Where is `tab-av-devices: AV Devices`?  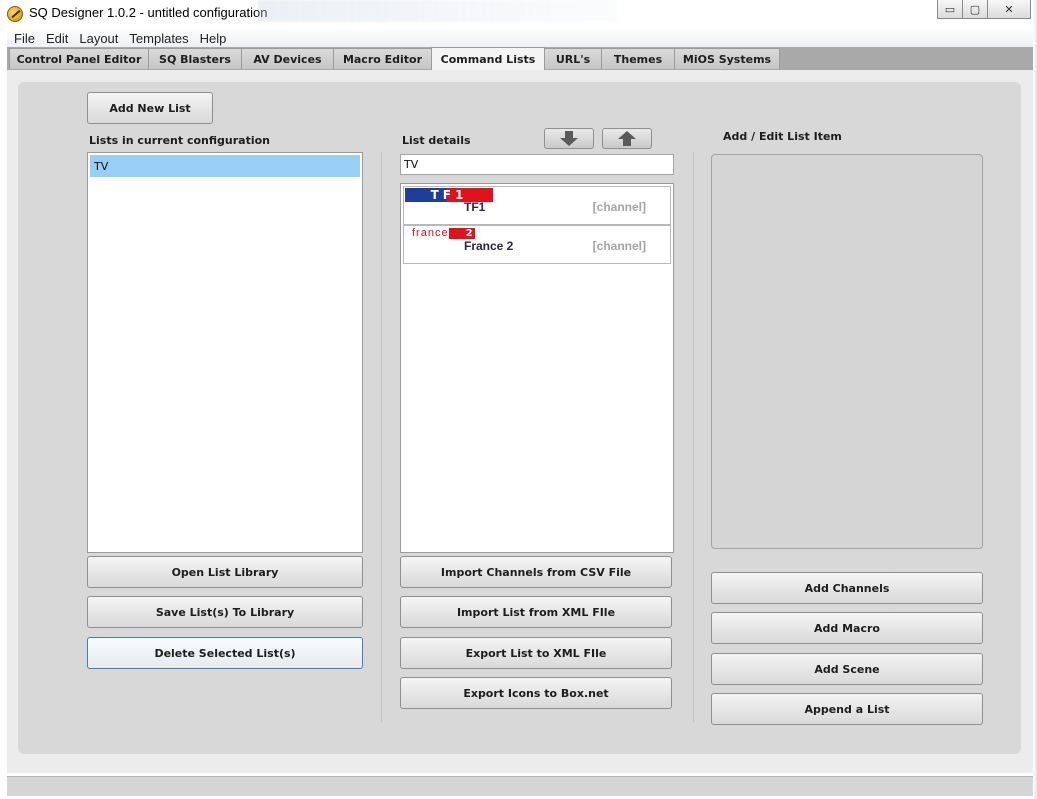 tab-av-devices: AV Devices is located at coordinates (287, 58).